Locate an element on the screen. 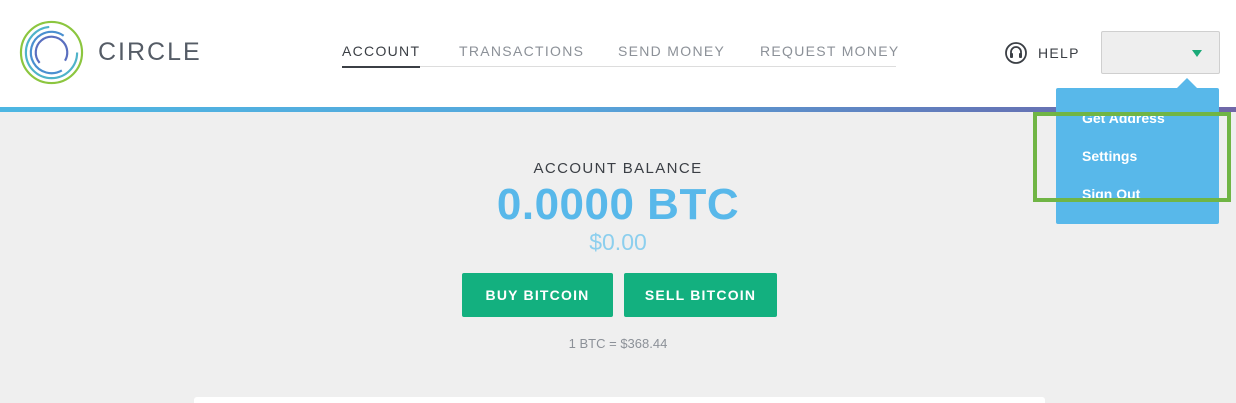  circle-rings-logo-icon is located at coordinates (51, 52).